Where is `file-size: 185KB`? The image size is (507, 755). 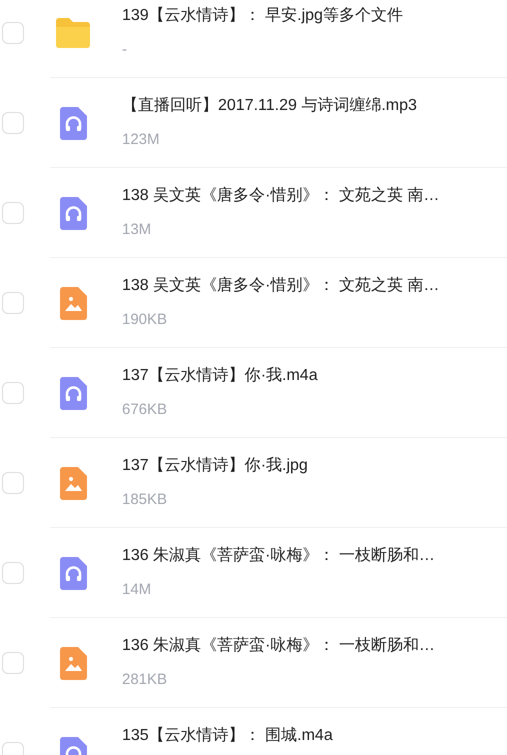
file-size: 185KB is located at coordinates (145, 500).